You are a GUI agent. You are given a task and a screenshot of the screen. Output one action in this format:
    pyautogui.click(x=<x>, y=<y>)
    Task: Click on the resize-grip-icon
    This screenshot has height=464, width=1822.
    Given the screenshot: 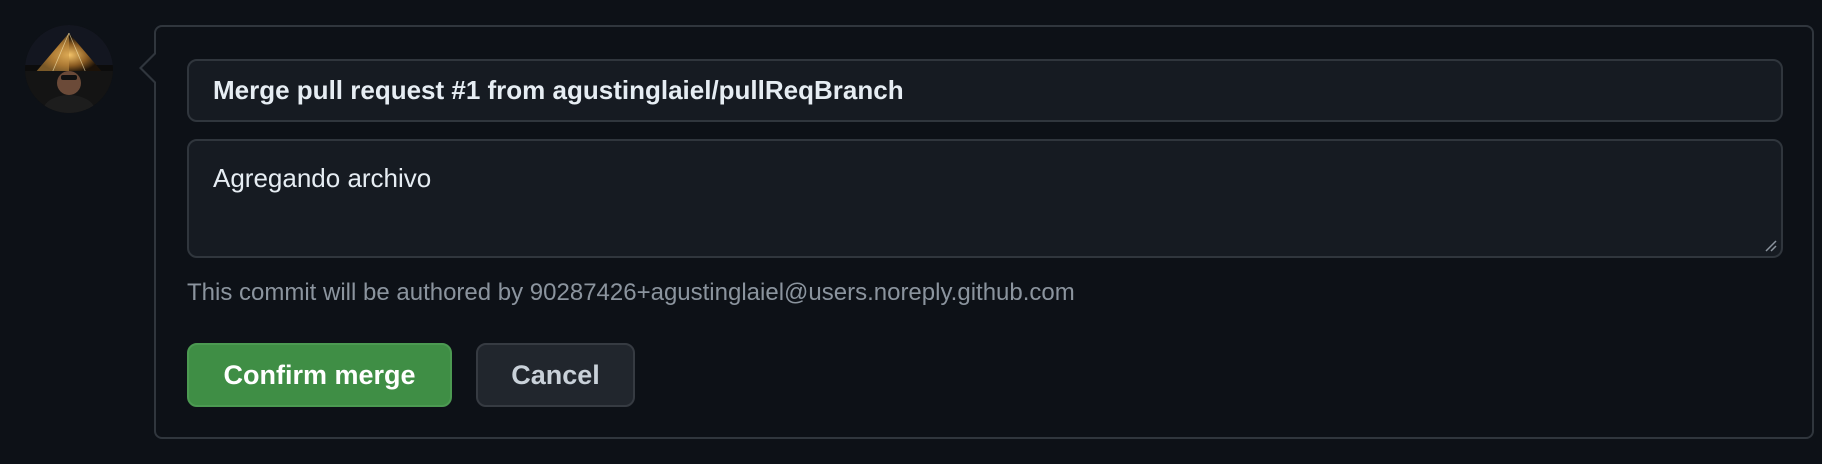 What is the action you would take?
    pyautogui.click(x=1770, y=245)
    